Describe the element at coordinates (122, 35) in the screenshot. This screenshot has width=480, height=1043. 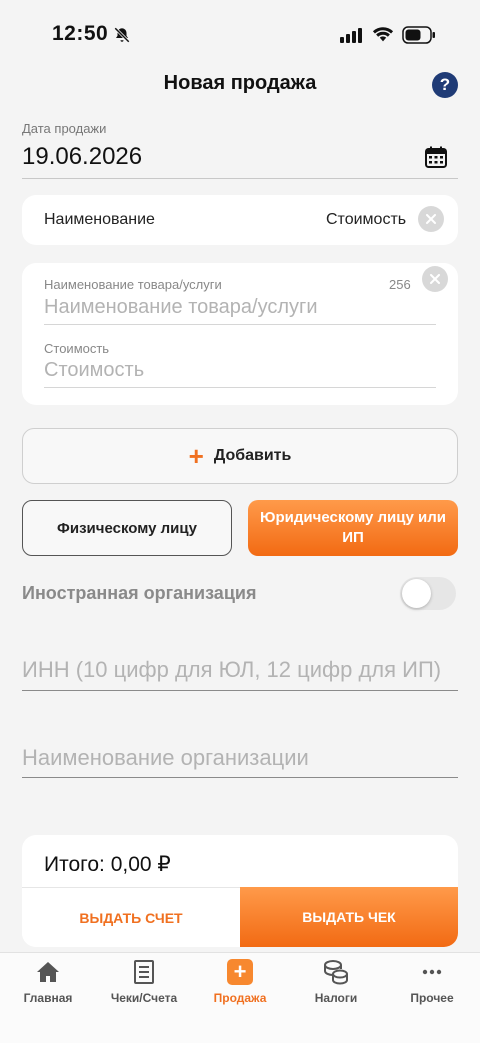
I see `bell-off-icon` at that location.